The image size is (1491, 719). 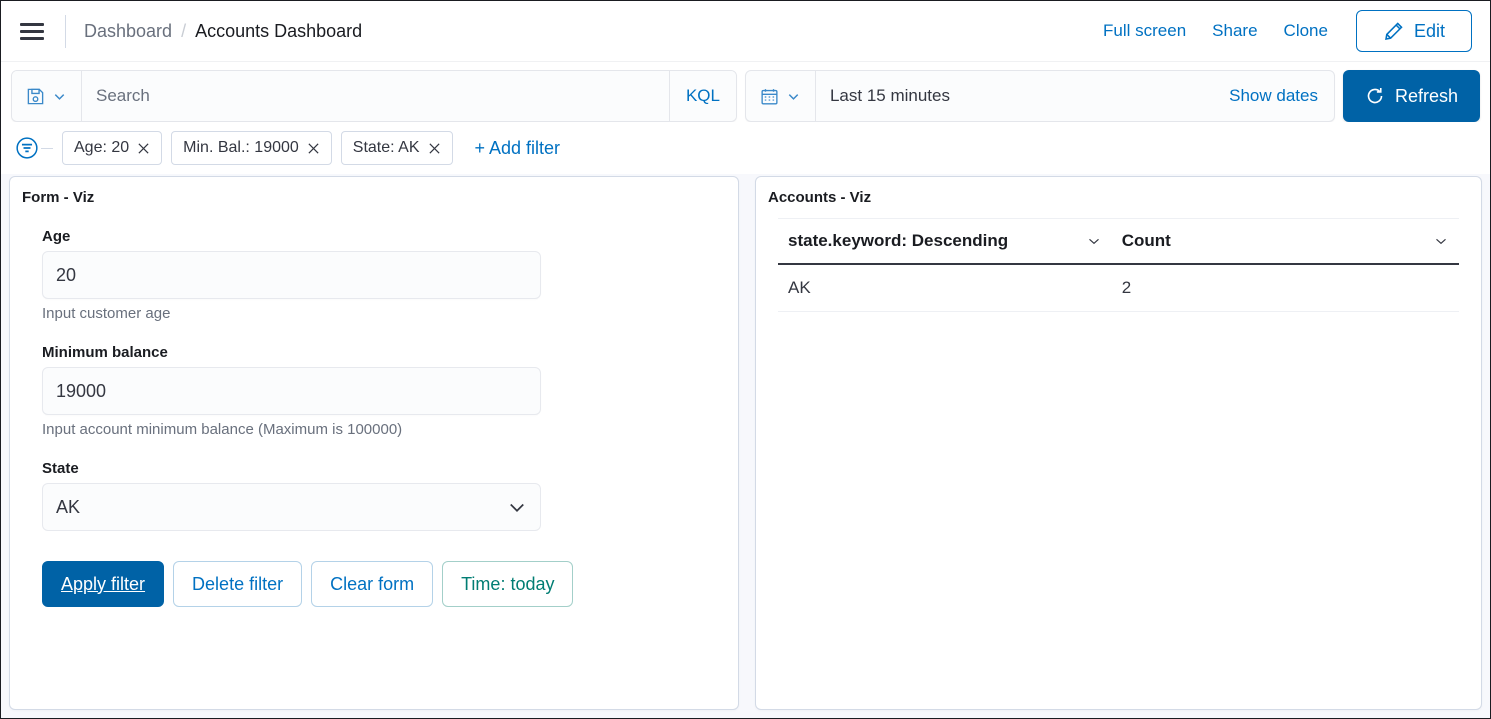 I want to click on query-bar: KQL Last 15 minutes, so click(x=745, y=92).